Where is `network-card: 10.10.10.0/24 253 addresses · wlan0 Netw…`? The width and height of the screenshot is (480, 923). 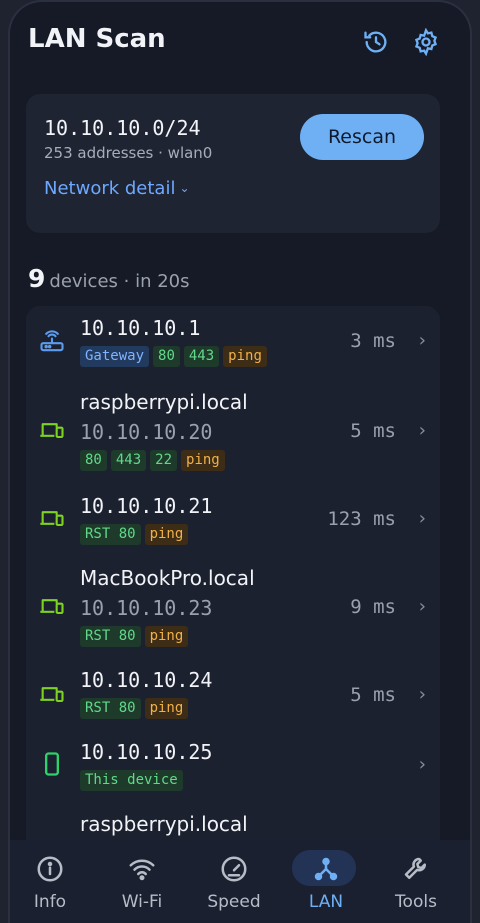 network-card: 10.10.10.0/24 253 addresses · wlan0 Netw… is located at coordinates (233, 163).